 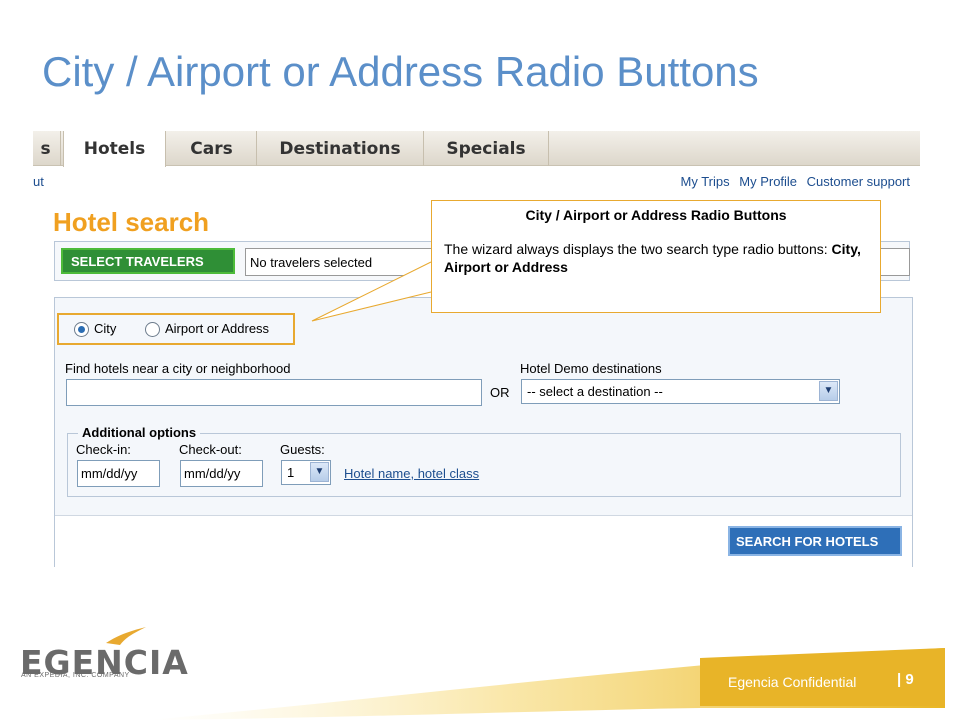 I want to click on partial-link: ut, so click(x=38, y=181).